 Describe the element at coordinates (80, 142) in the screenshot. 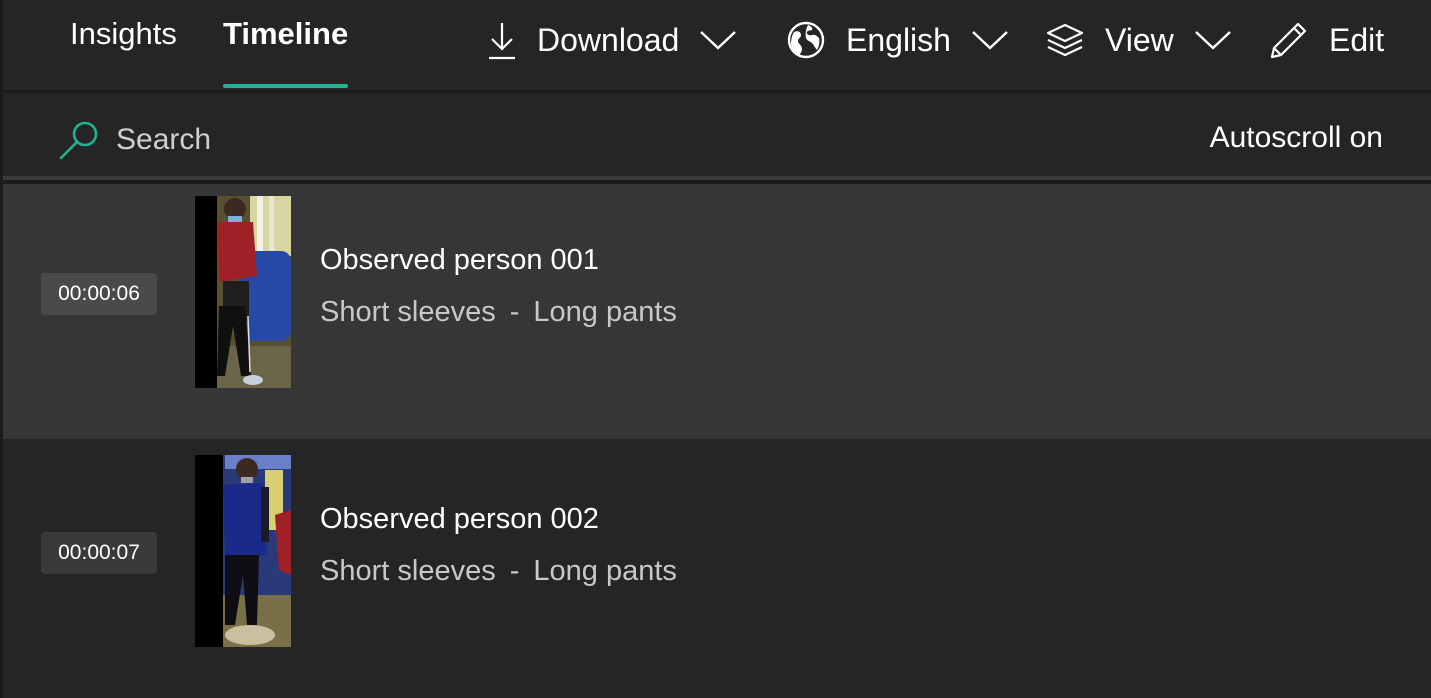

I see `search-icon` at that location.